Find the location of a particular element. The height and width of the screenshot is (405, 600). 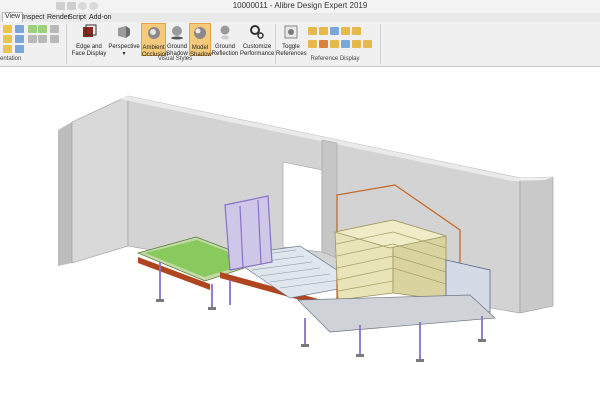

menu-bar: View Inspect Render Script Add-on is located at coordinates (300, 17).